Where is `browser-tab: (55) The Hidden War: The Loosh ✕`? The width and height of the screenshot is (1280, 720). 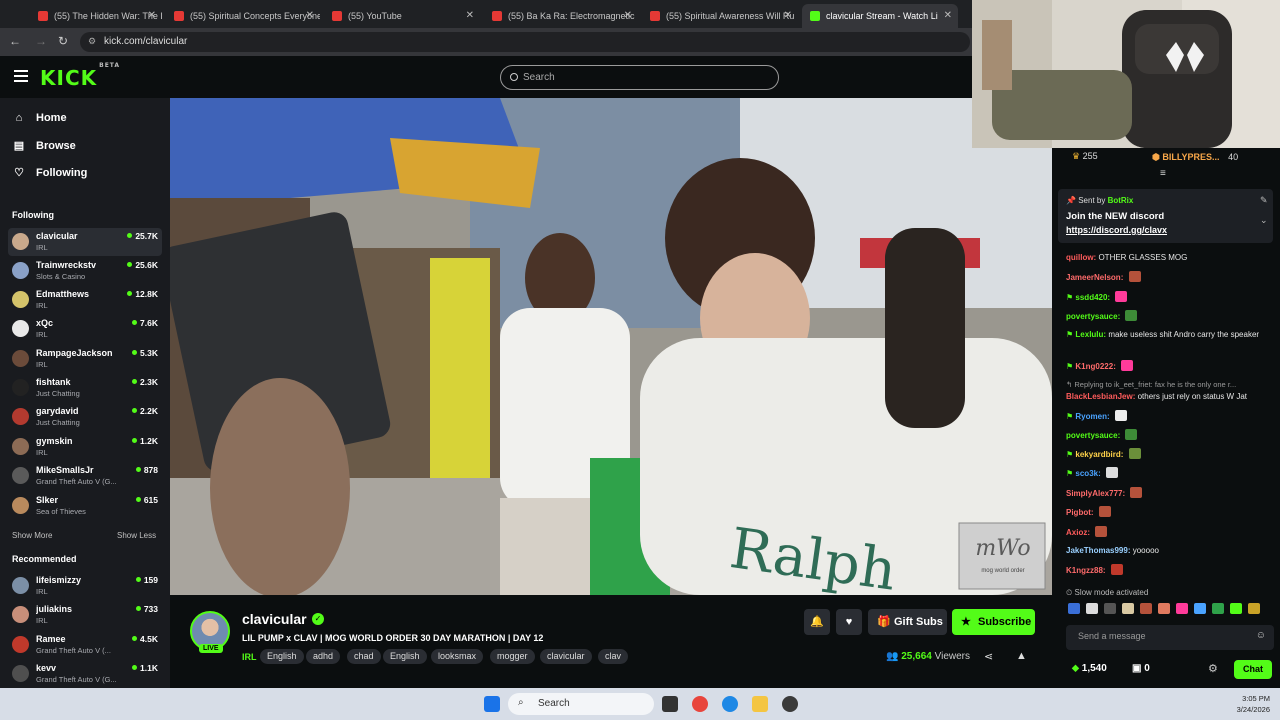 browser-tab: (55) The Hidden War: The Loosh ✕ is located at coordinates (96, 16).